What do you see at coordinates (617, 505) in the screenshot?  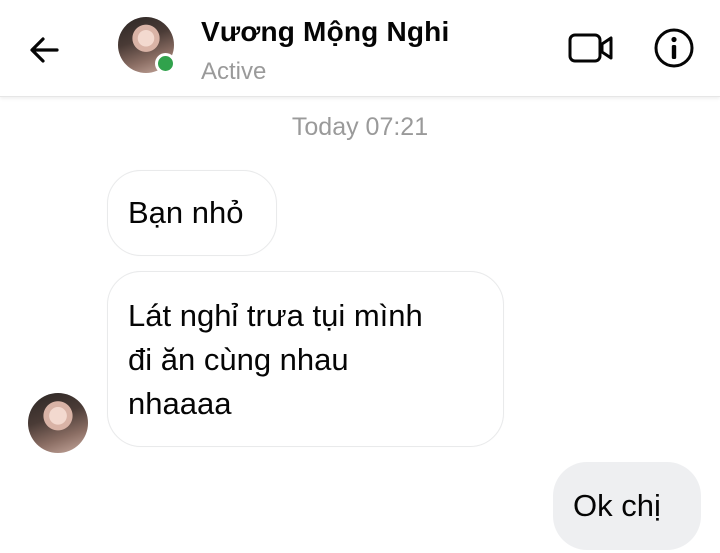 I see `message-text: Ok chị` at bounding box center [617, 505].